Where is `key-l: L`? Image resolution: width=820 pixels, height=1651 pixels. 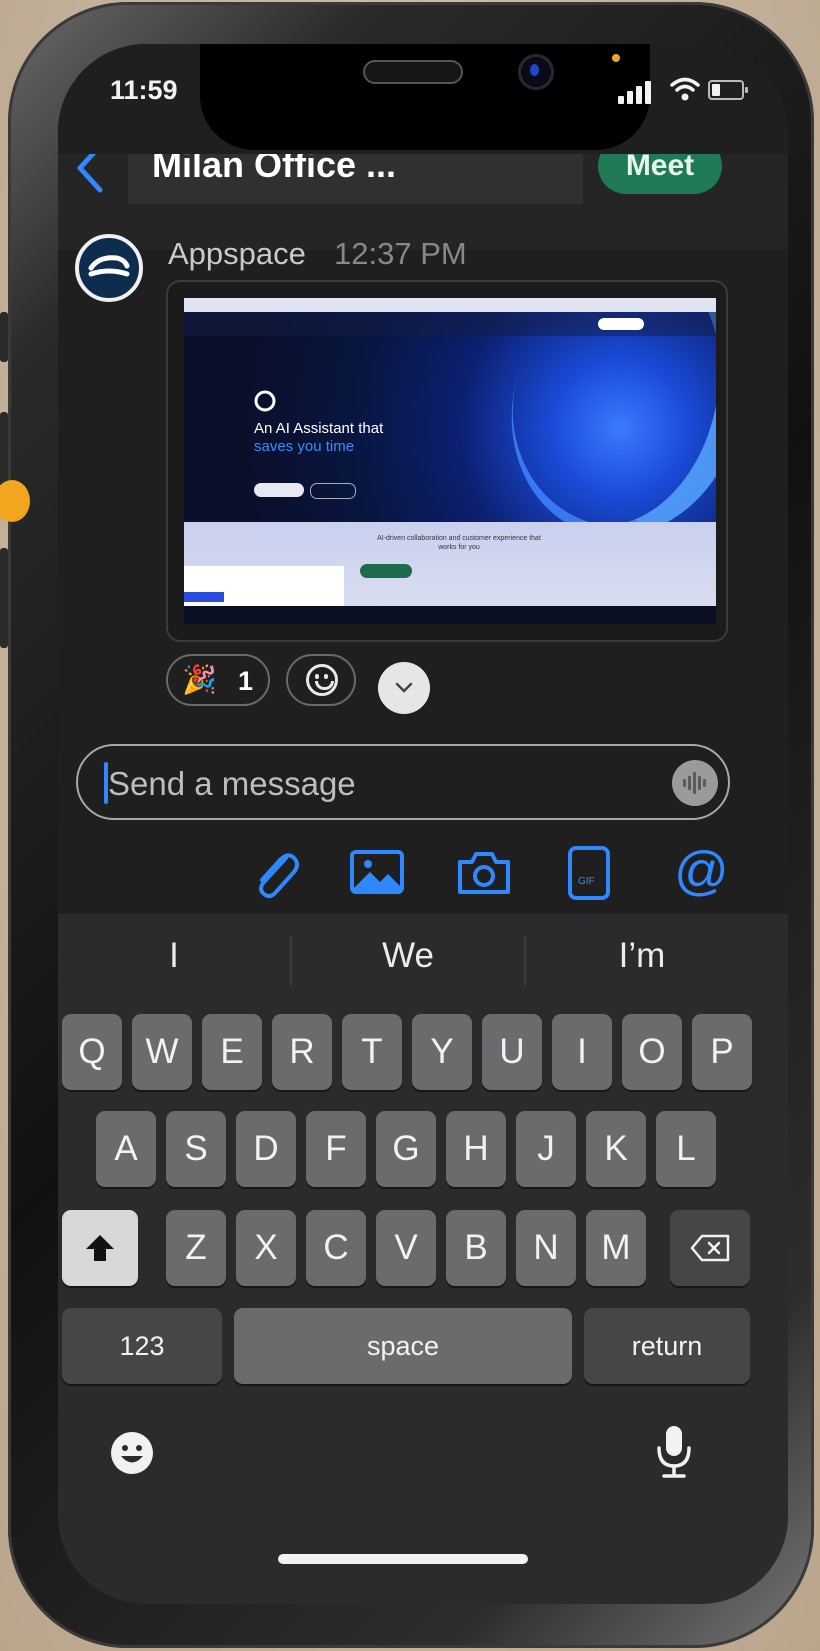
key-l: L is located at coordinates (686, 1149).